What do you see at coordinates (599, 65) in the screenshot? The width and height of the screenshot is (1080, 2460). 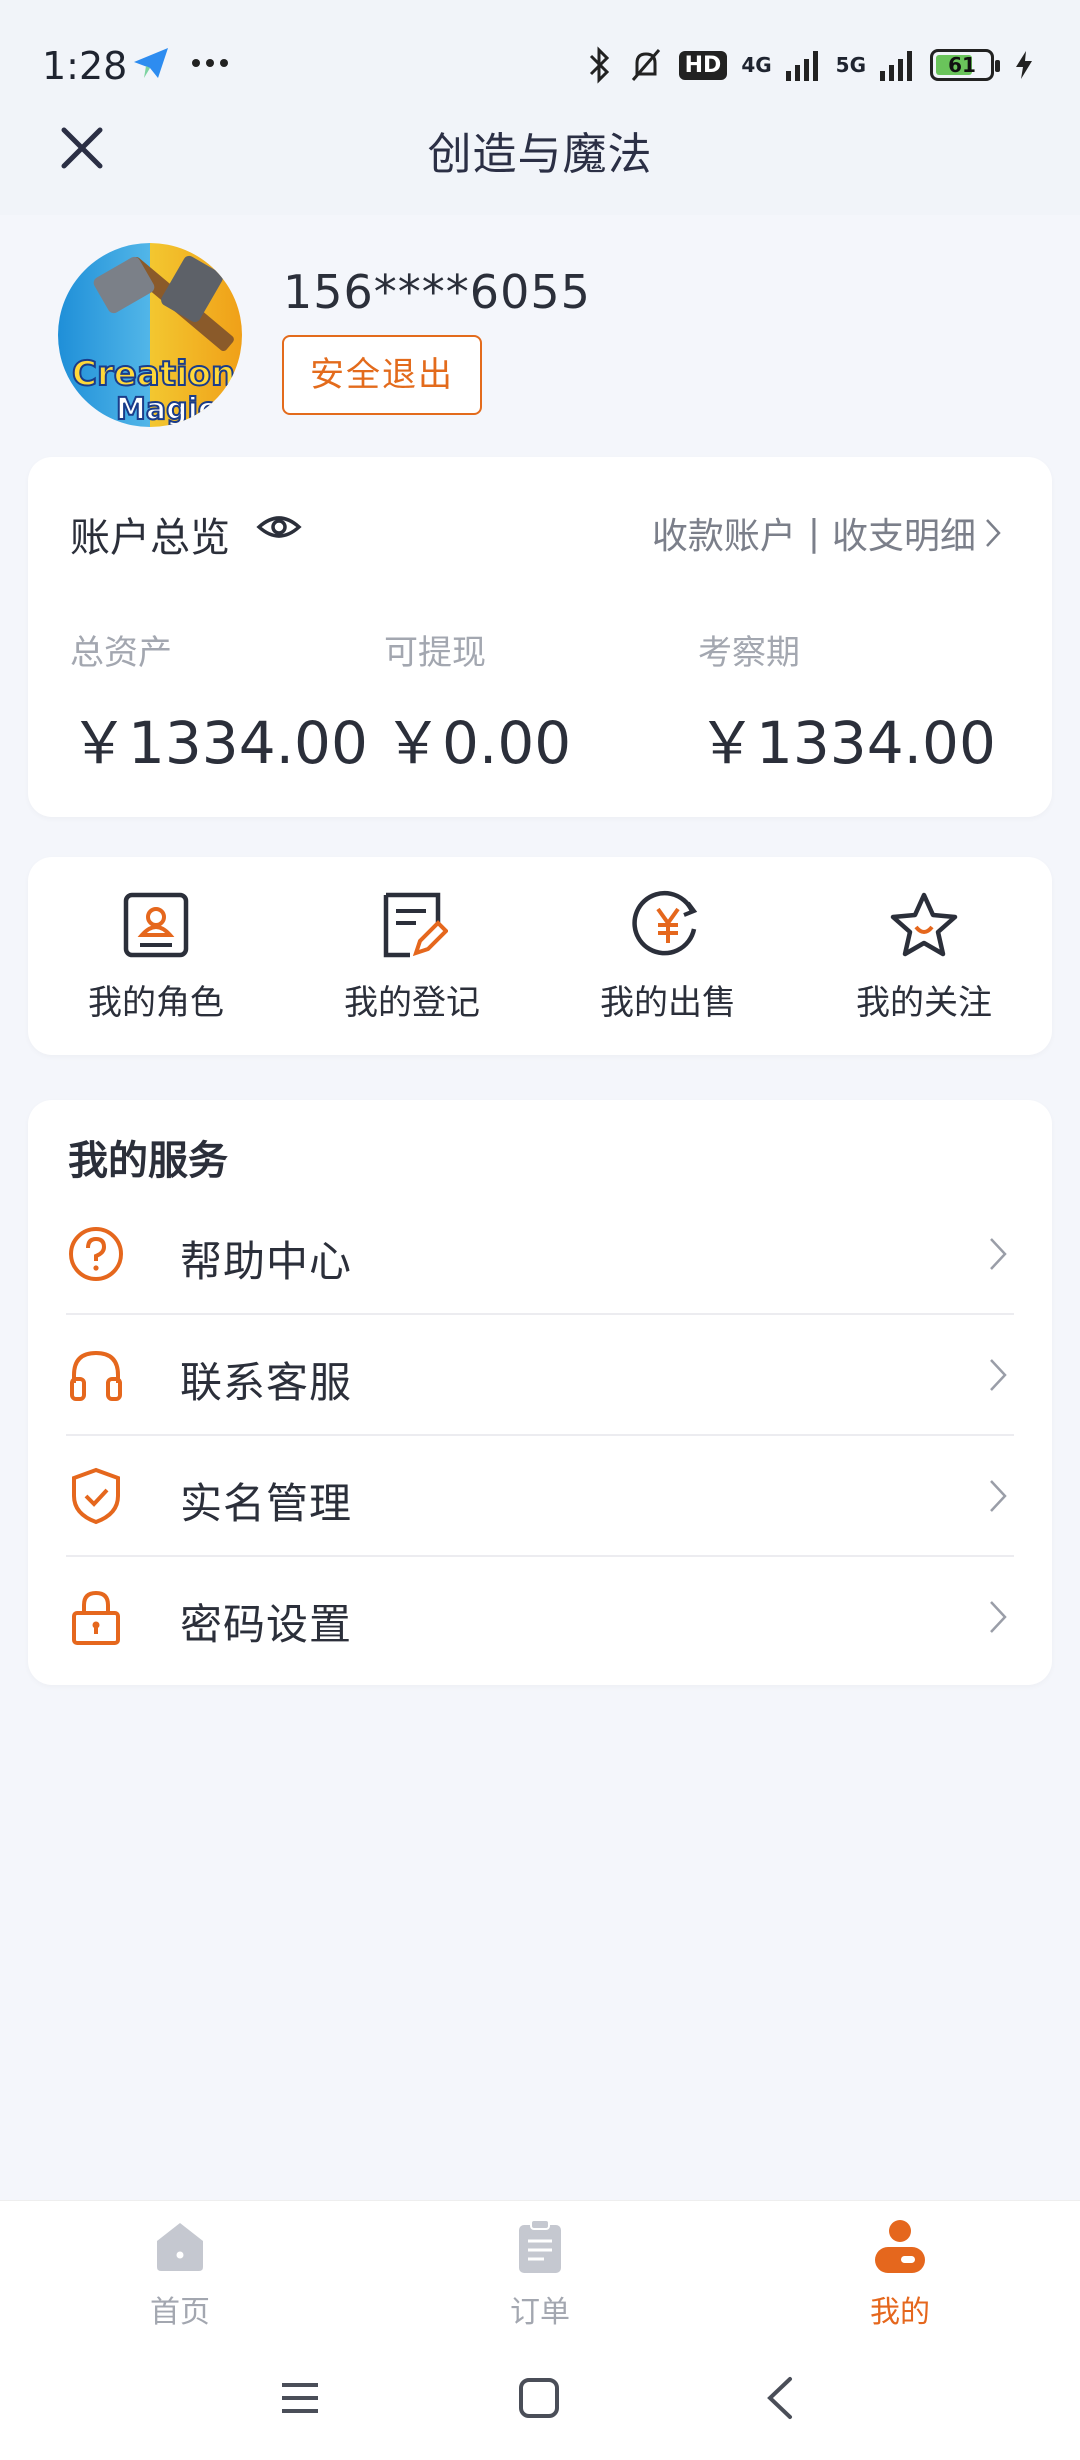 I see `bluetooth-icon` at bounding box center [599, 65].